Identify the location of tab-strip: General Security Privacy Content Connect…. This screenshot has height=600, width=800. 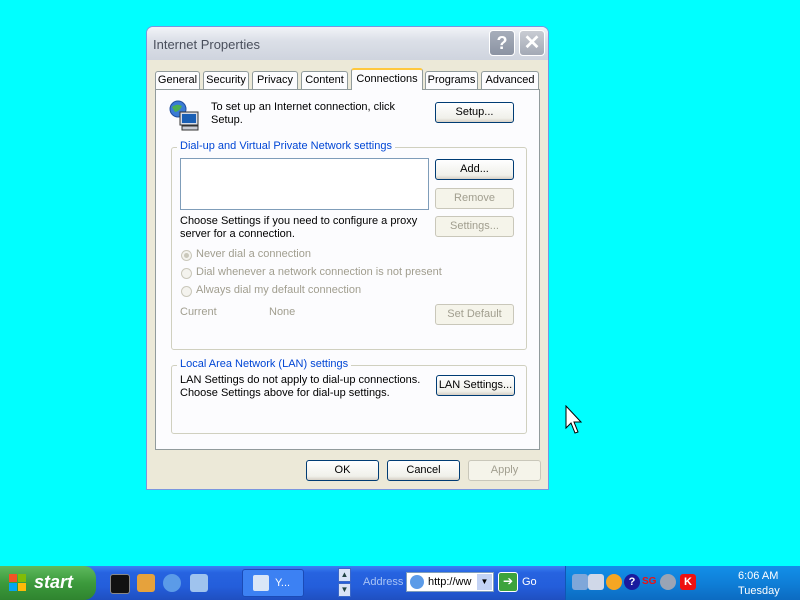
(347, 79).